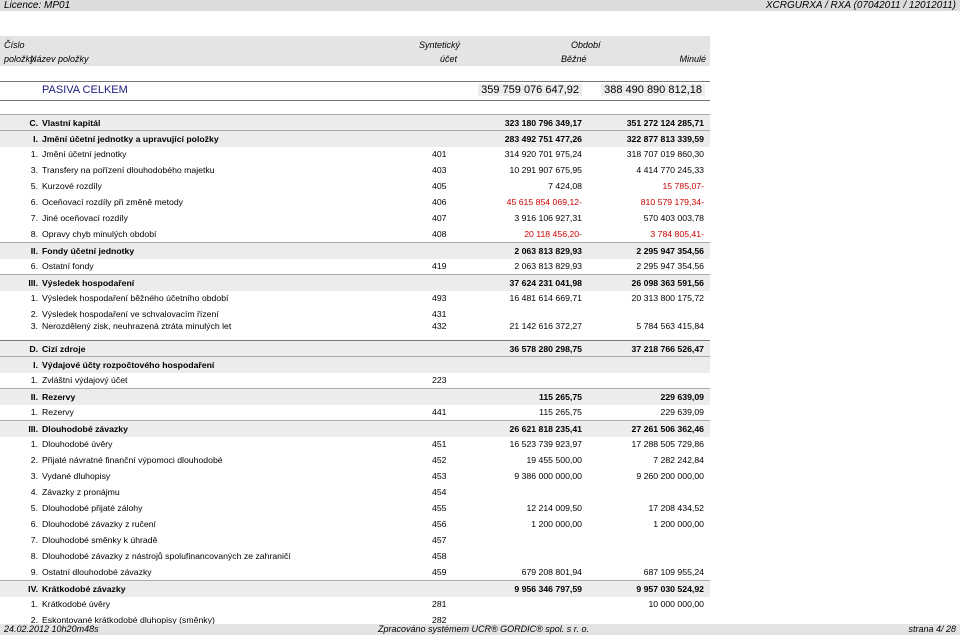 The height and width of the screenshot is (635, 960). What do you see at coordinates (543, 123) in the screenshot?
I see `row-bezne: 323 180 796 349,17` at bounding box center [543, 123].